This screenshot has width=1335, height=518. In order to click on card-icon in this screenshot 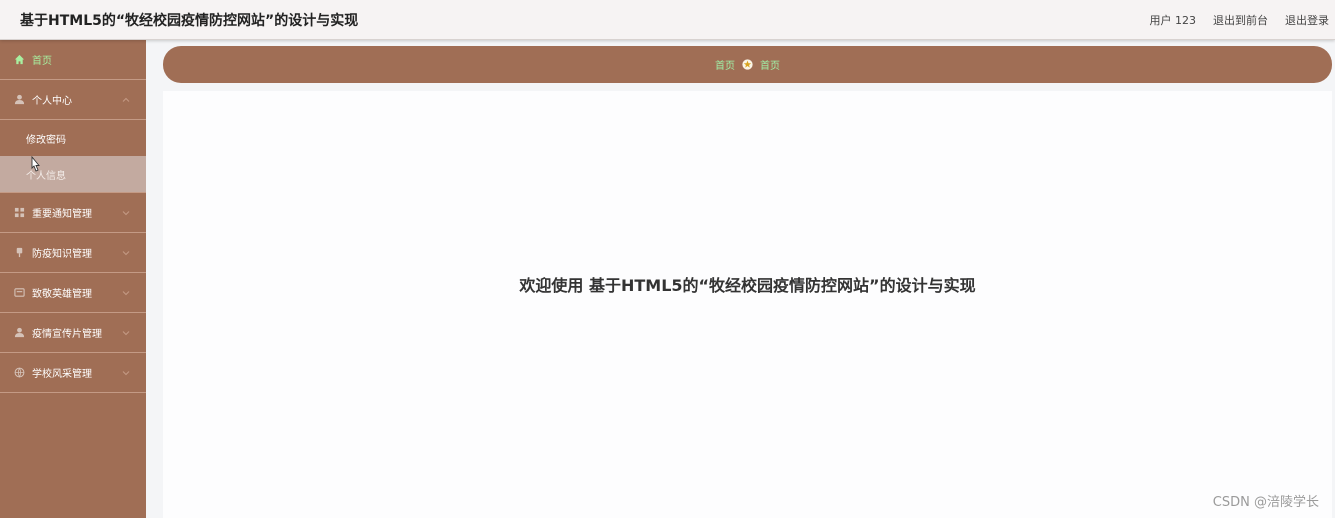, I will do `click(19, 293)`.